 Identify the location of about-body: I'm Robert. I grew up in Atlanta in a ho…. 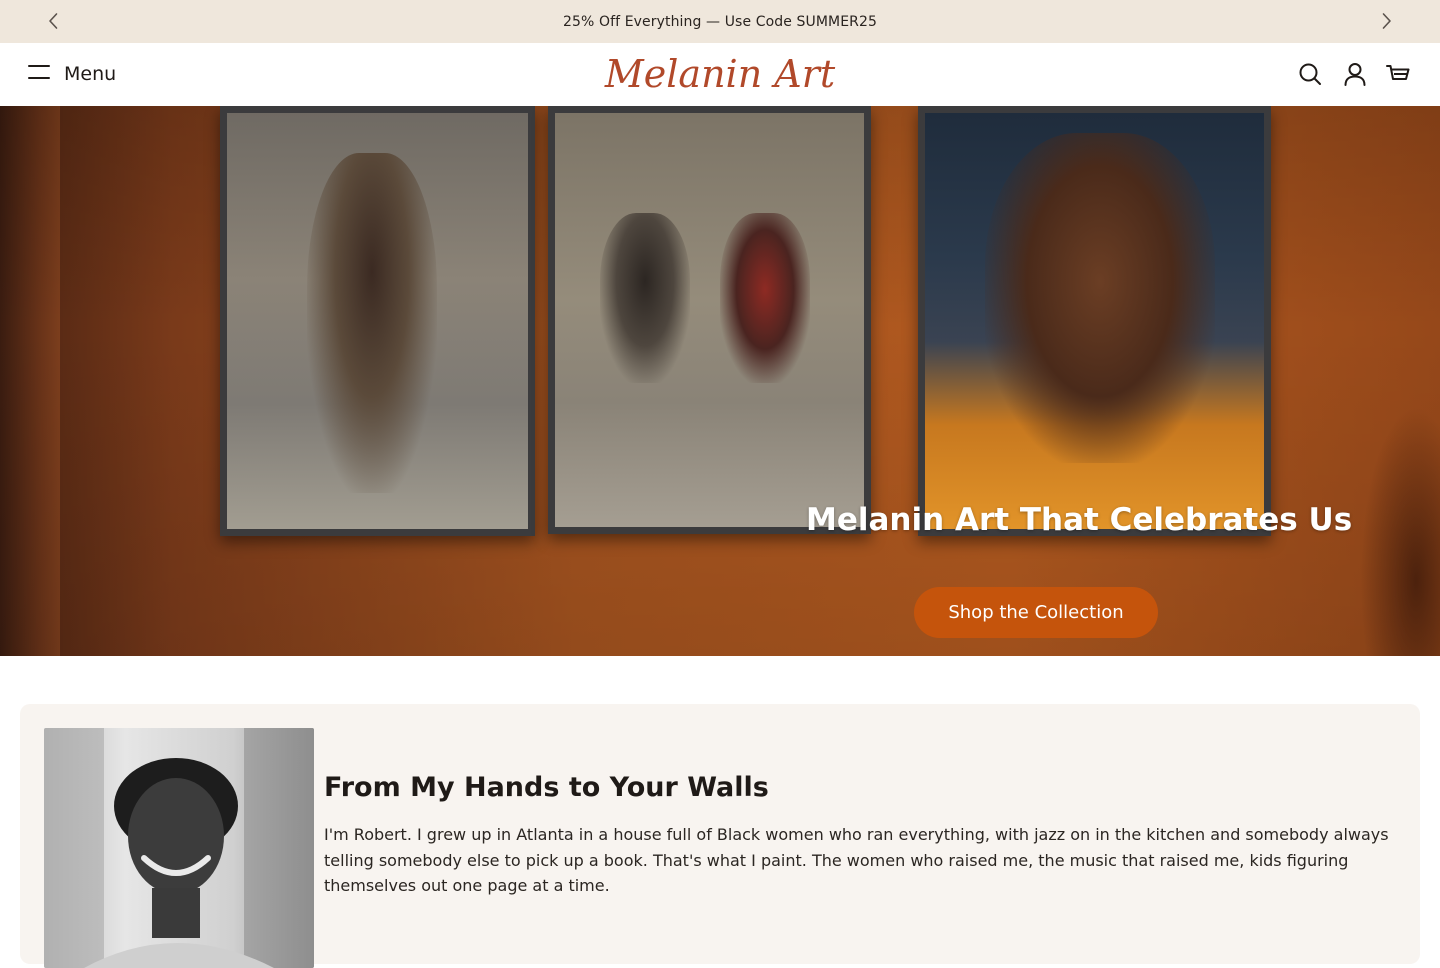
(856, 860).